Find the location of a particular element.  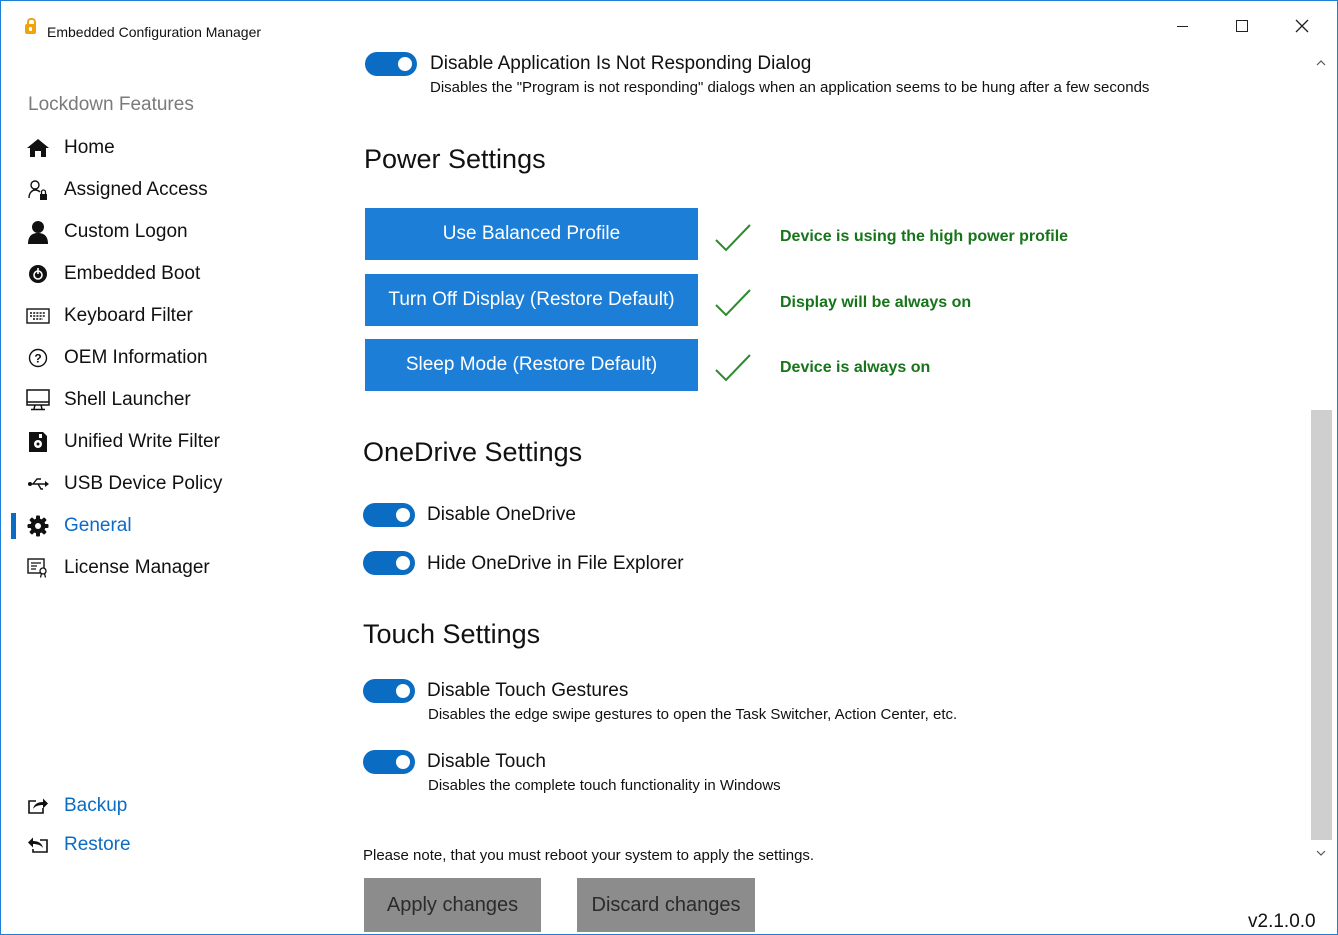

restore-label: Restore is located at coordinates (97, 844).